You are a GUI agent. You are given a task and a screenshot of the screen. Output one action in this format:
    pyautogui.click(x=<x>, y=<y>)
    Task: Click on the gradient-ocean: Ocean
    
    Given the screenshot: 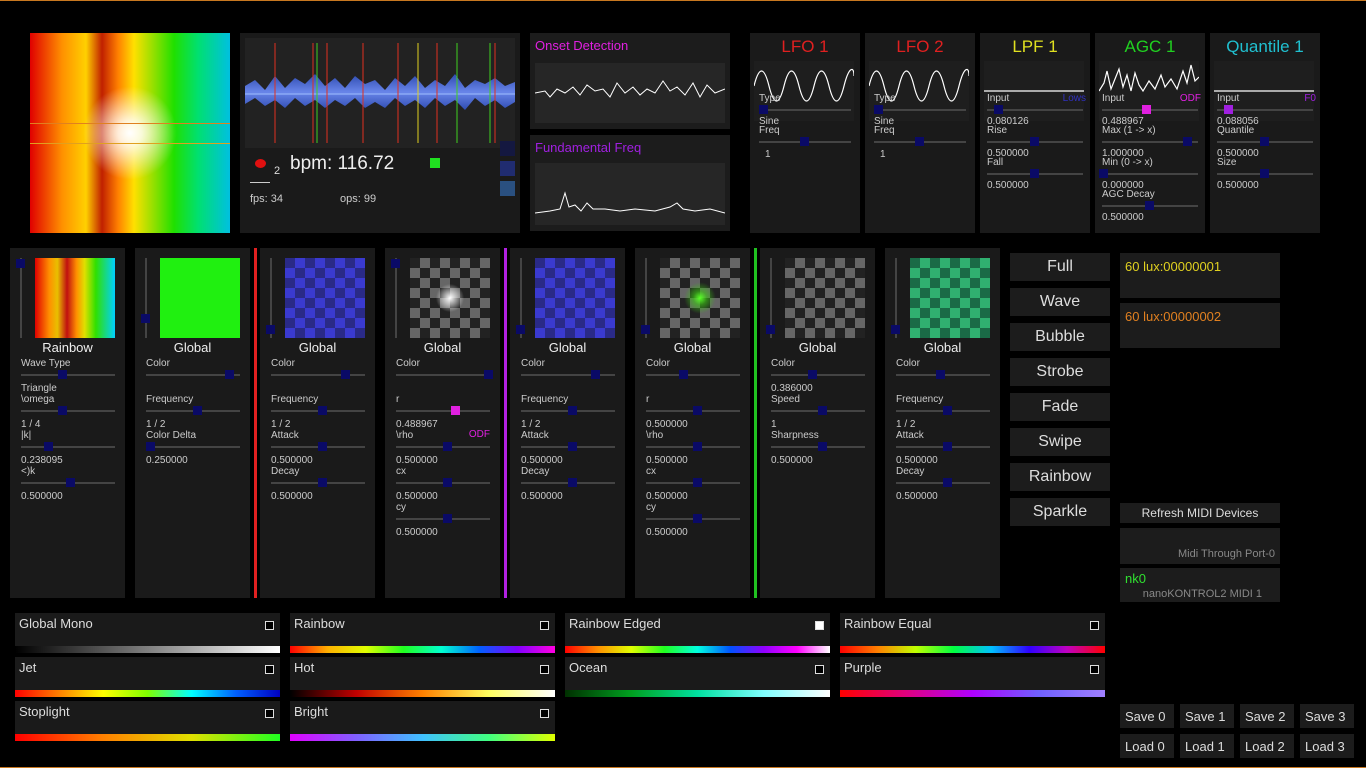 What is the action you would take?
    pyautogui.click(x=697, y=677)
    